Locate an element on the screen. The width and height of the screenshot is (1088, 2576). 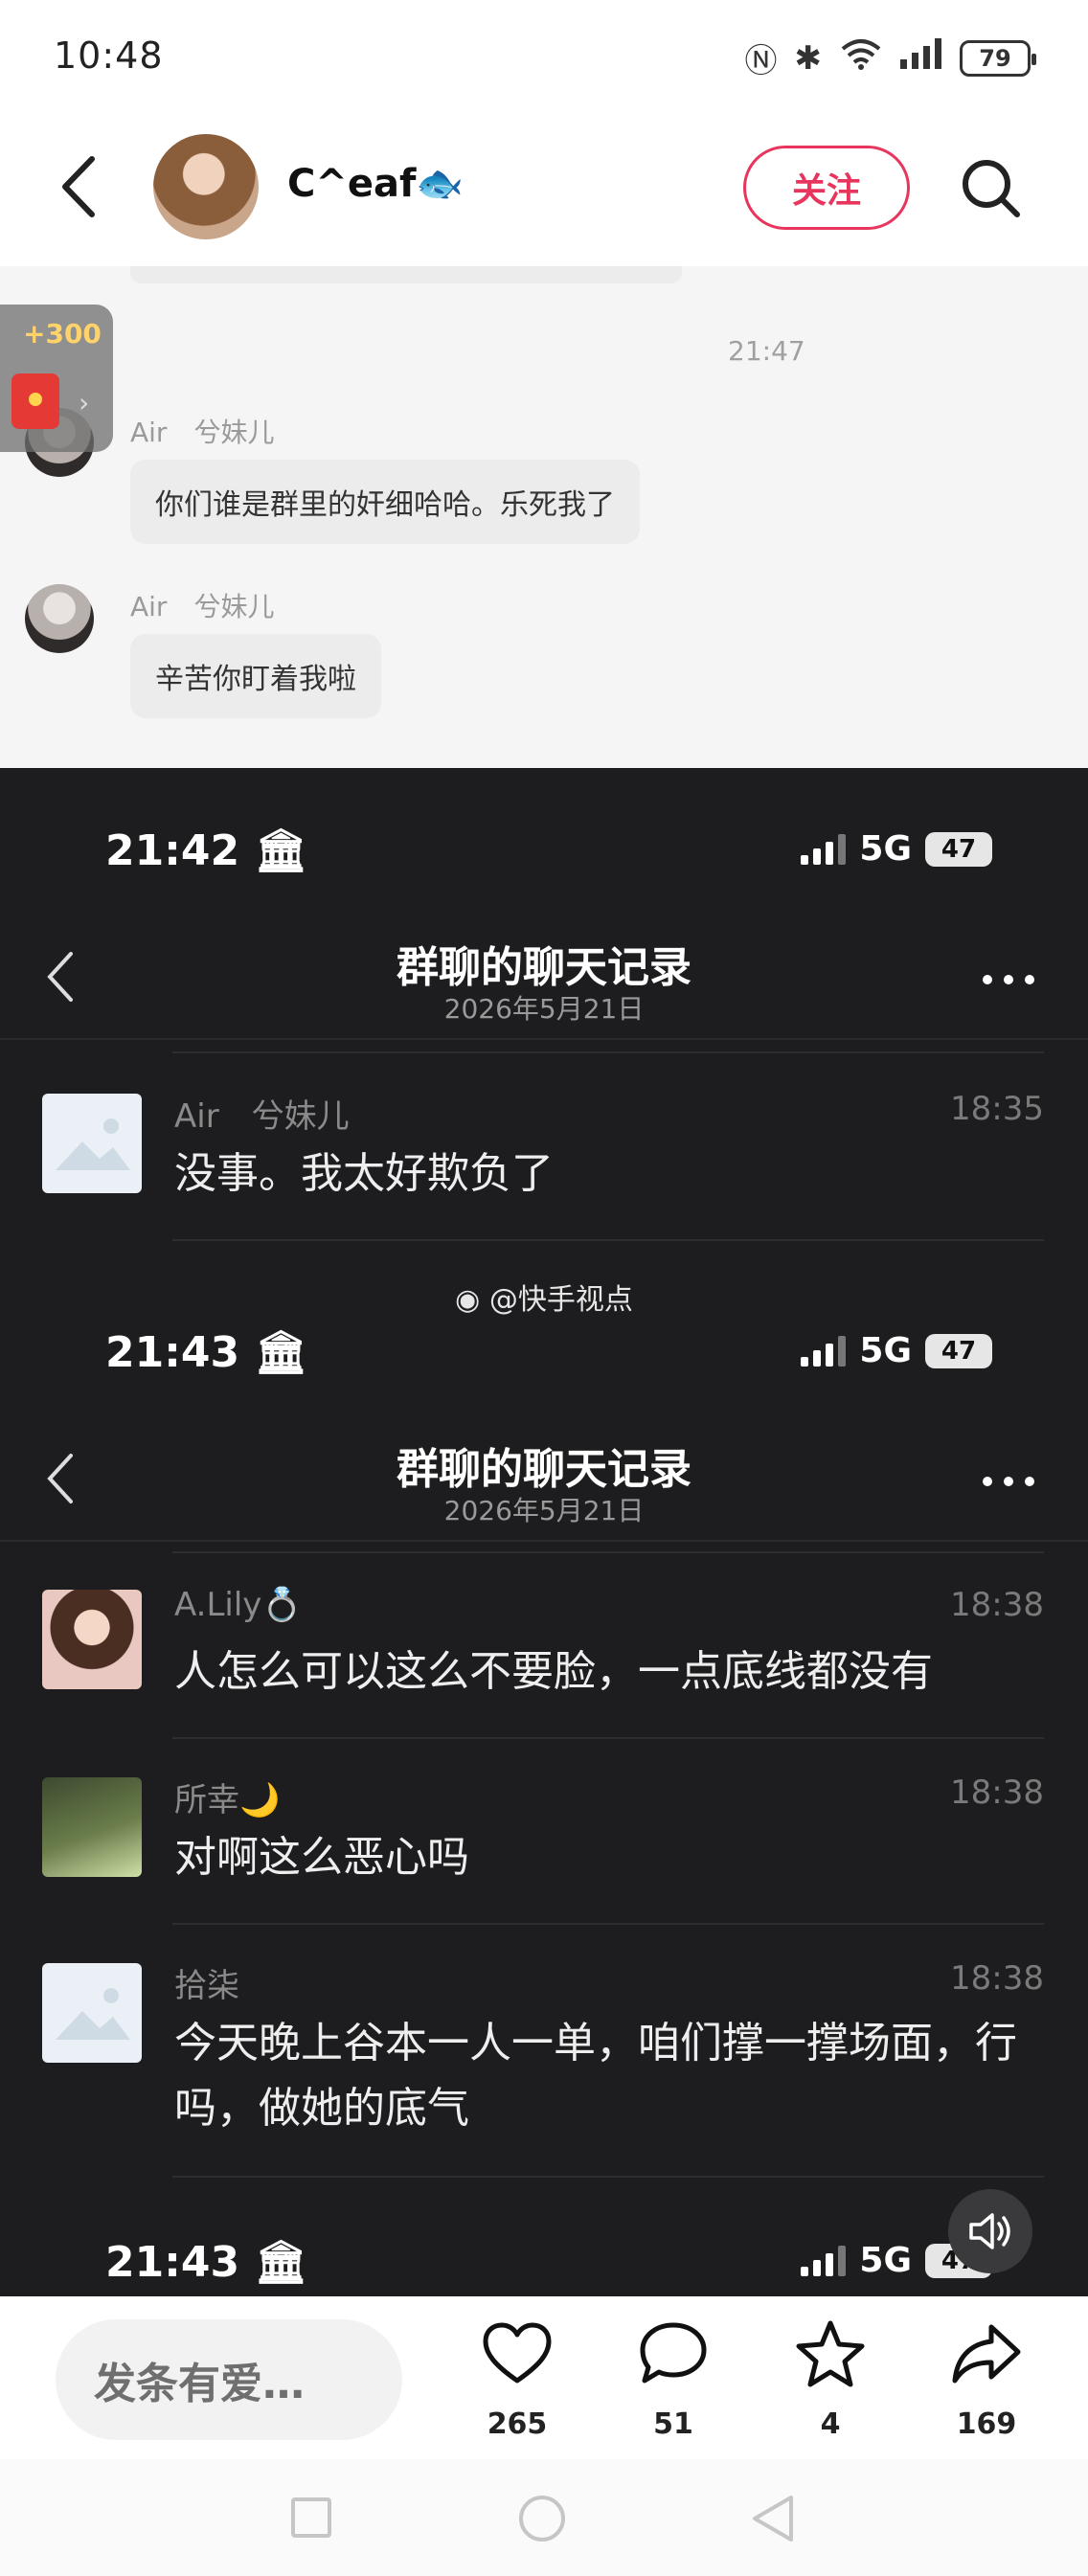
sender-name: 拾柒 is located at coordinates (206, 1986).